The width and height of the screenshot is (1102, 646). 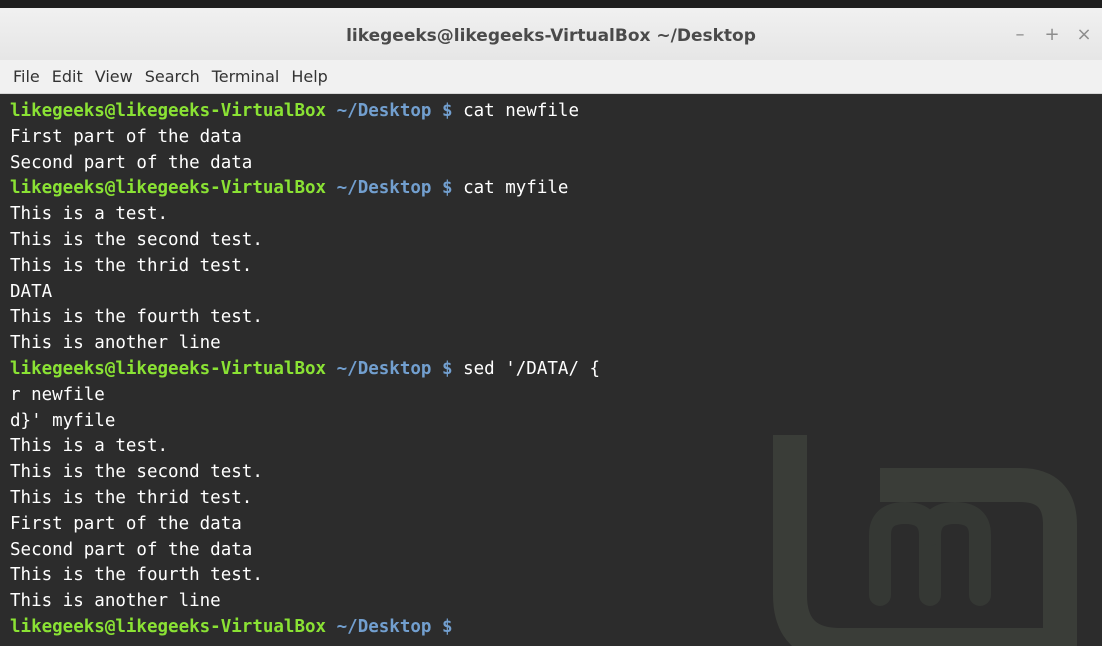 I want to click on command-text: sed '/DATA/ {, so click(x=532, y=368).